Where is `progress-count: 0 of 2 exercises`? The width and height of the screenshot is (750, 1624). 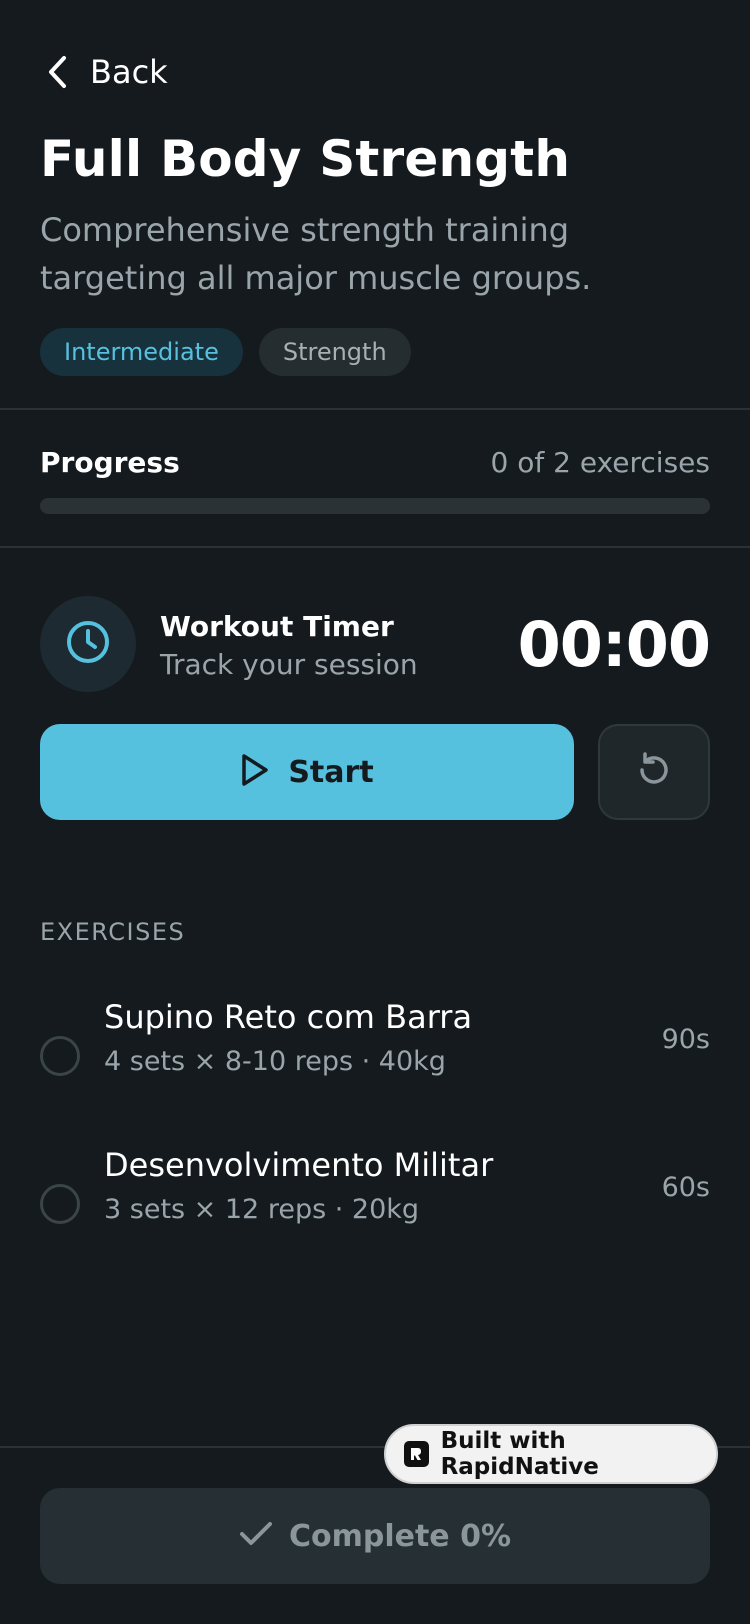
progress-count: 0 of 2 exercises is located at coordinates (600, 462).